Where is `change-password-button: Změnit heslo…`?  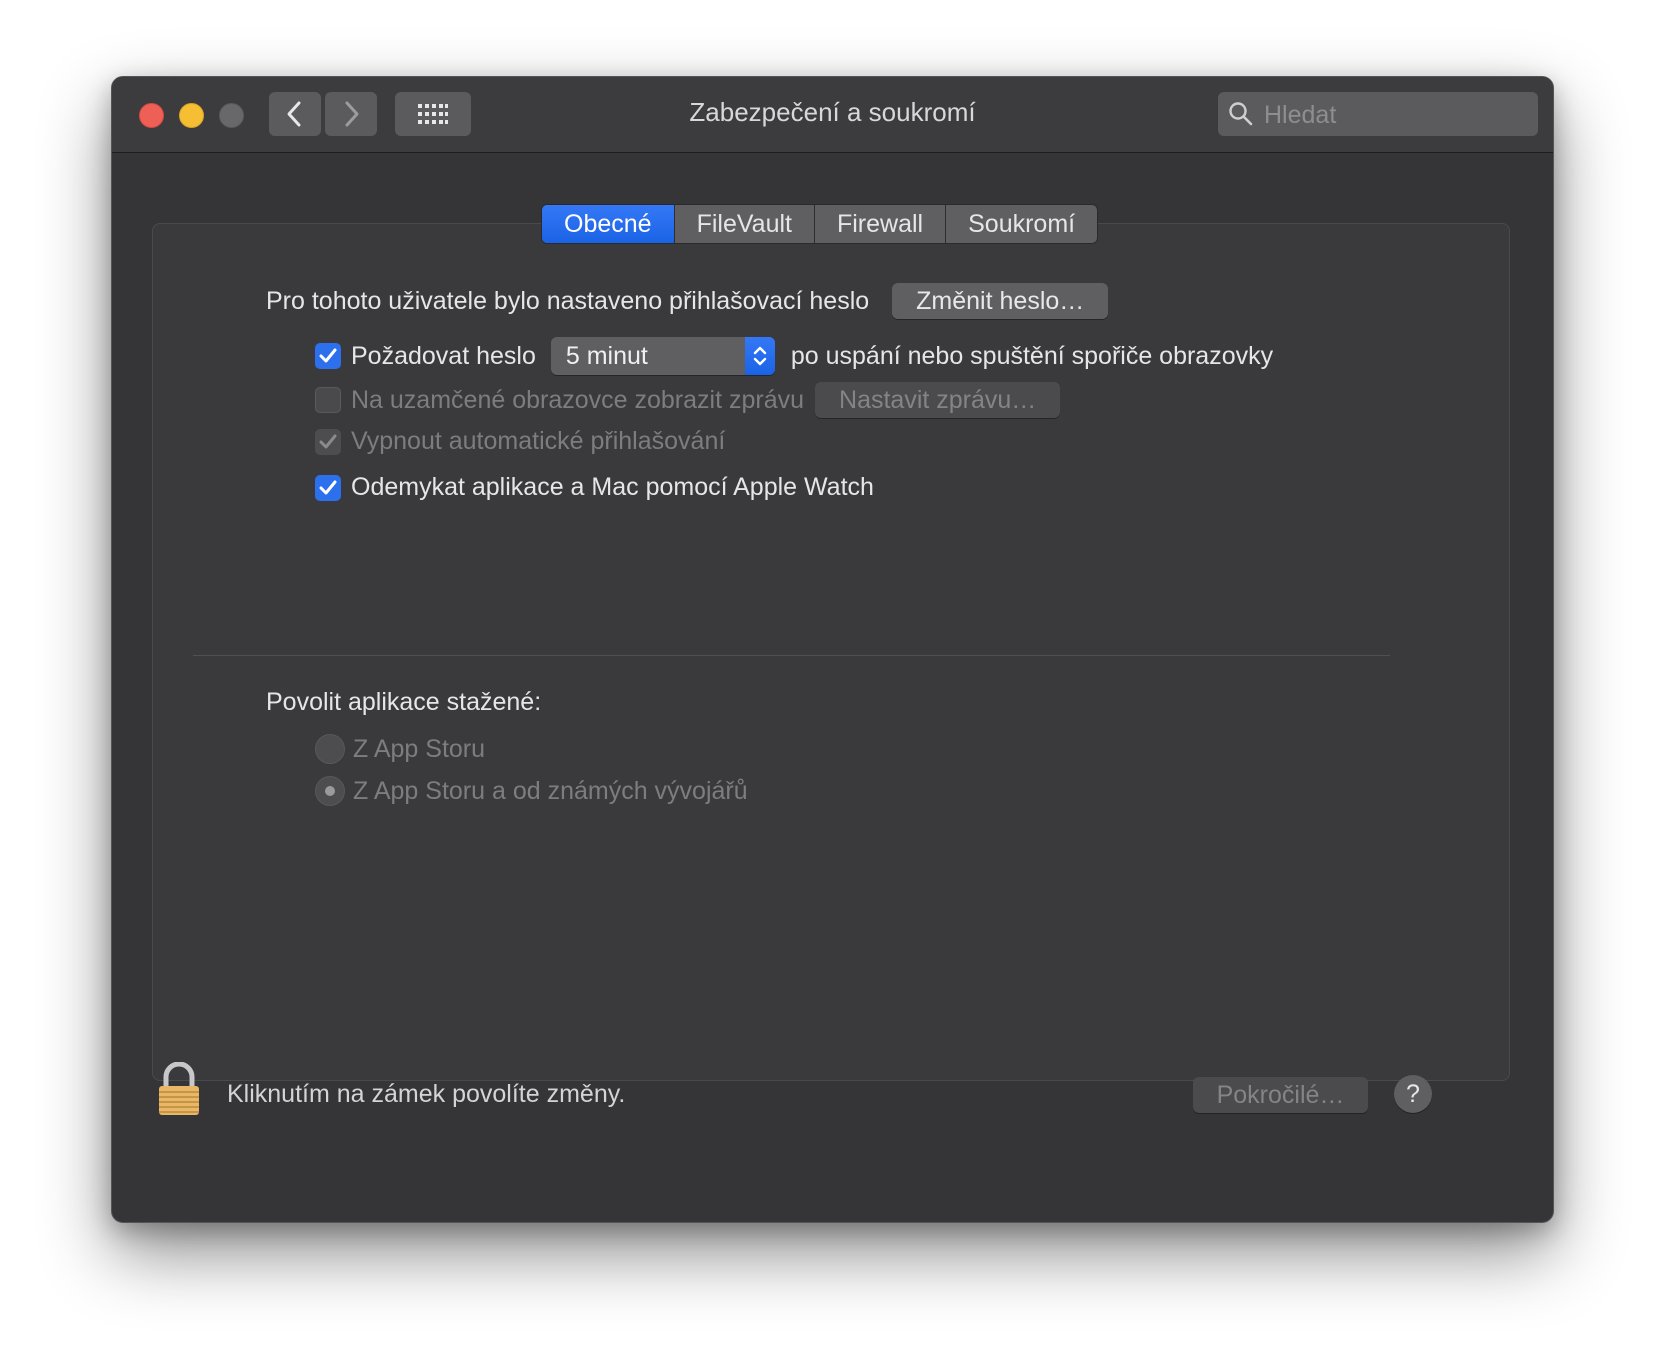
change-password-button: Změnit heslo… is located at coordinates (1000, 301).